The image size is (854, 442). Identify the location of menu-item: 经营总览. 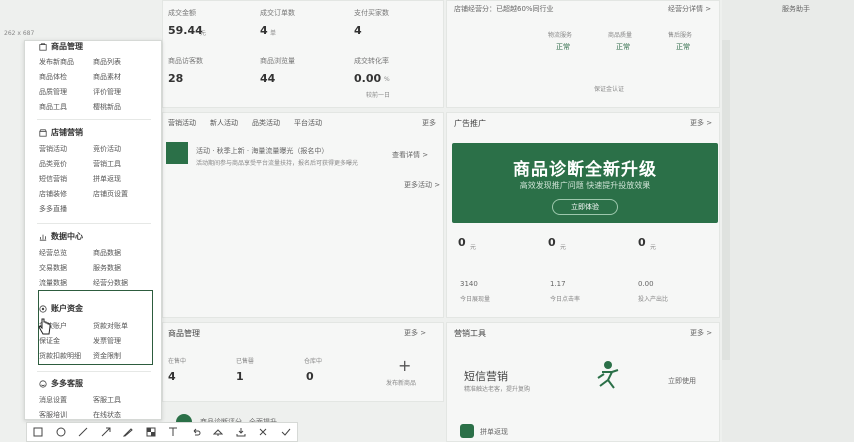
(53, 253).